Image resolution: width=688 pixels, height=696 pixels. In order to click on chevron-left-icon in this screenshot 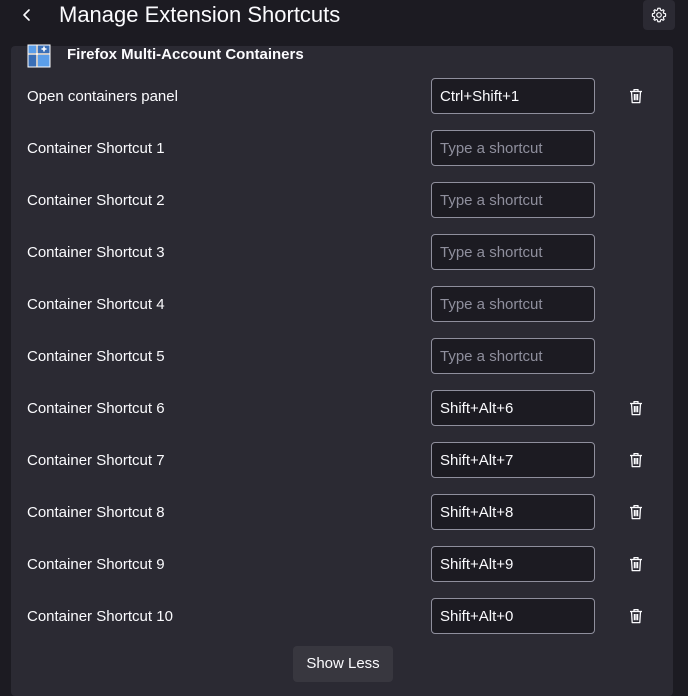, I will do `click(26, 15)`.